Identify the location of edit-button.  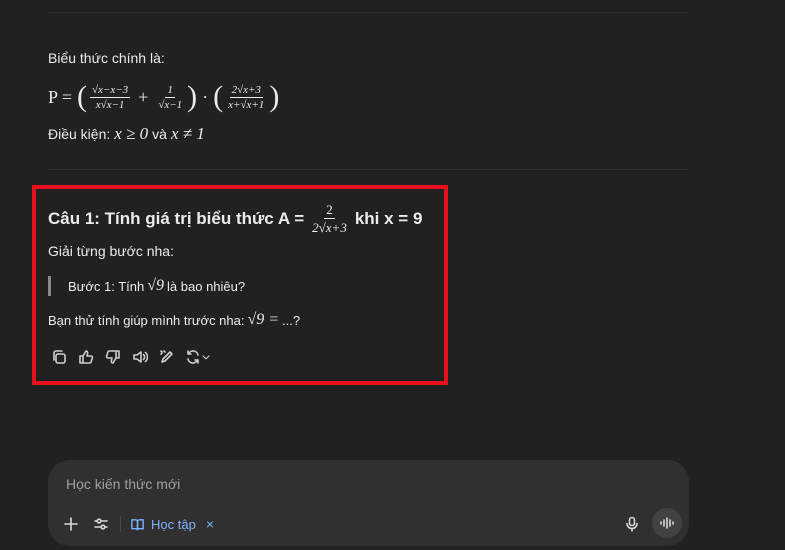
(166, 357).